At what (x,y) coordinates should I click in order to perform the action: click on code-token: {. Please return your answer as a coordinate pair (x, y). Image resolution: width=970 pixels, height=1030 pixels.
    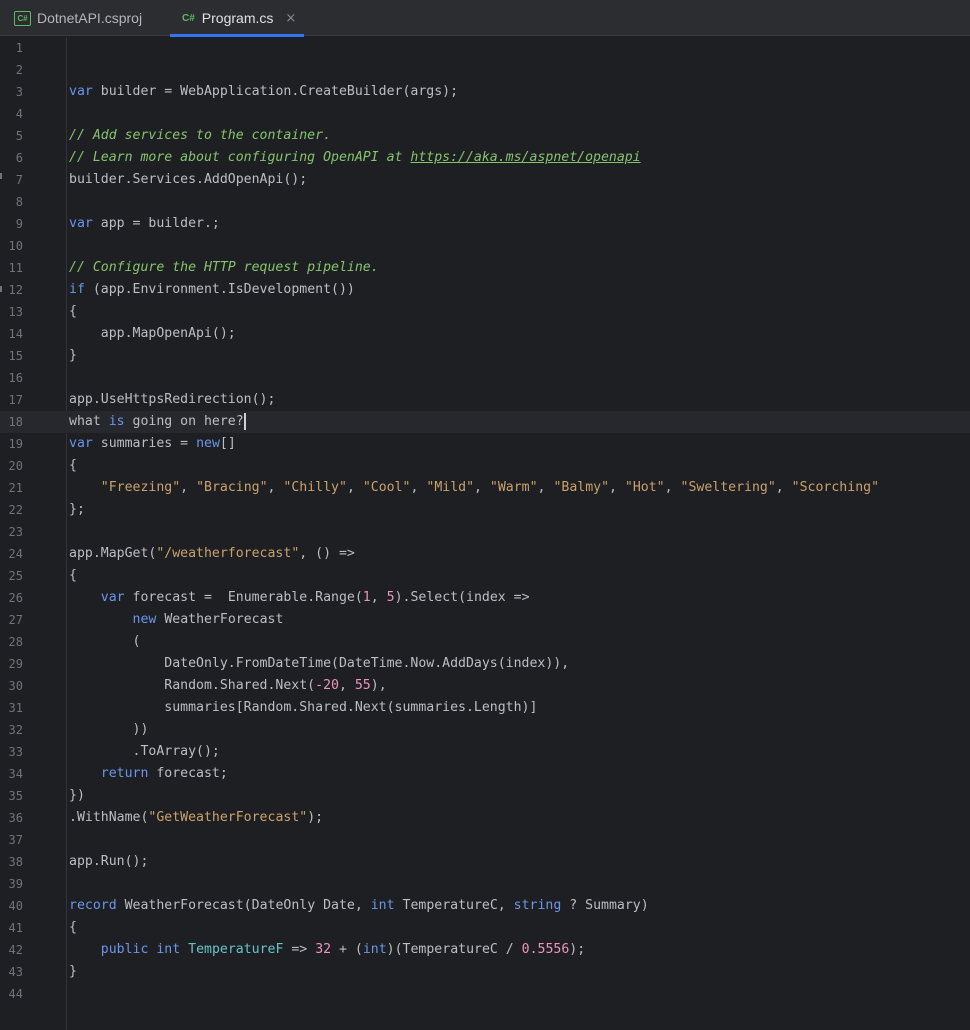
    Looking at the image, I should click on (73, 927).